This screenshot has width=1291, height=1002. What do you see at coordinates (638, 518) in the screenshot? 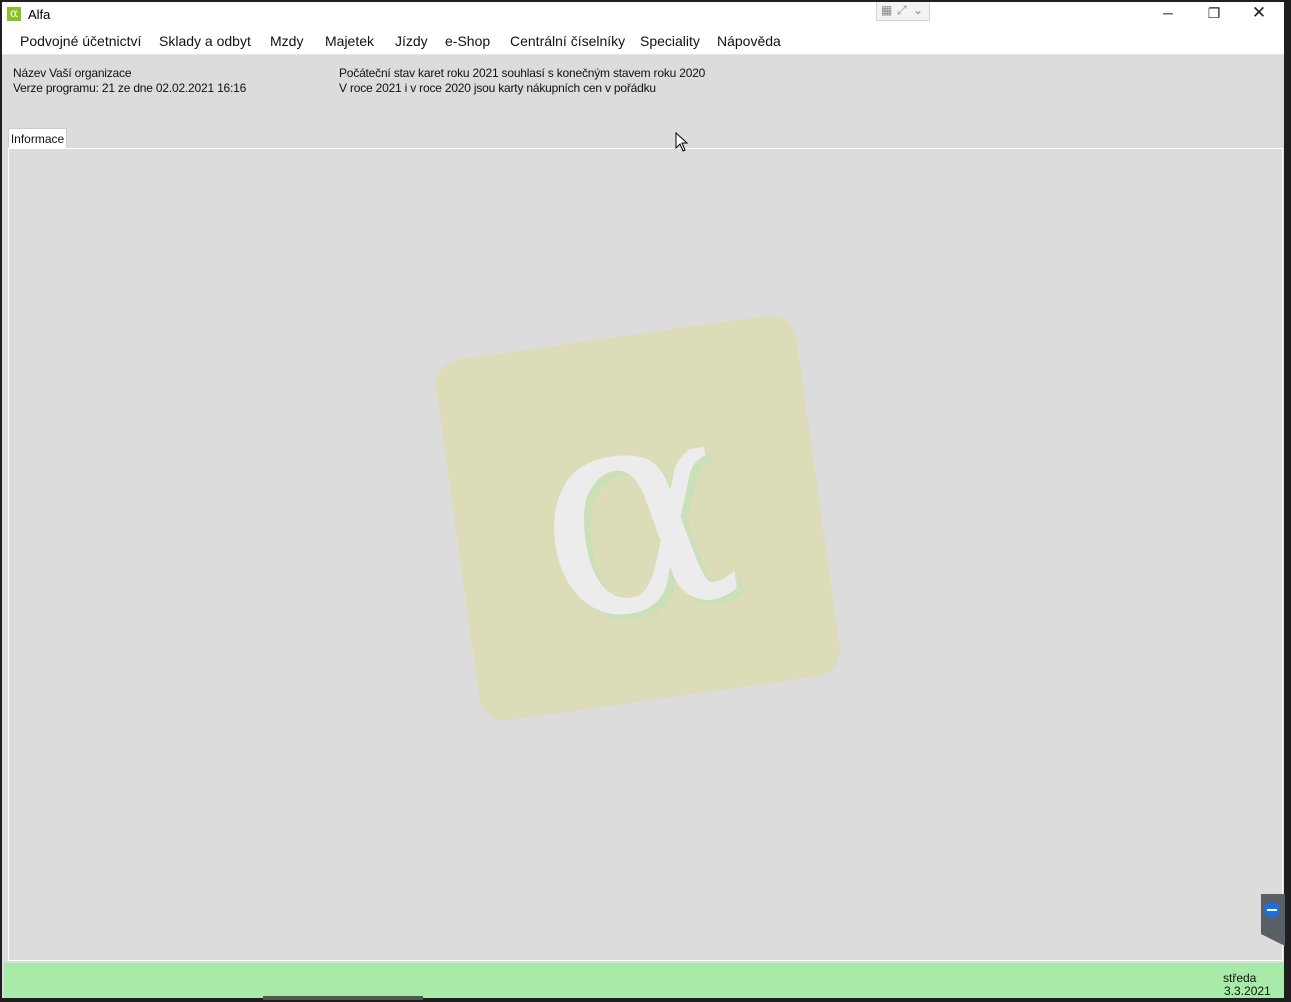
I see `alpha-logo-icon: α α` at bounding box center [638, 518].